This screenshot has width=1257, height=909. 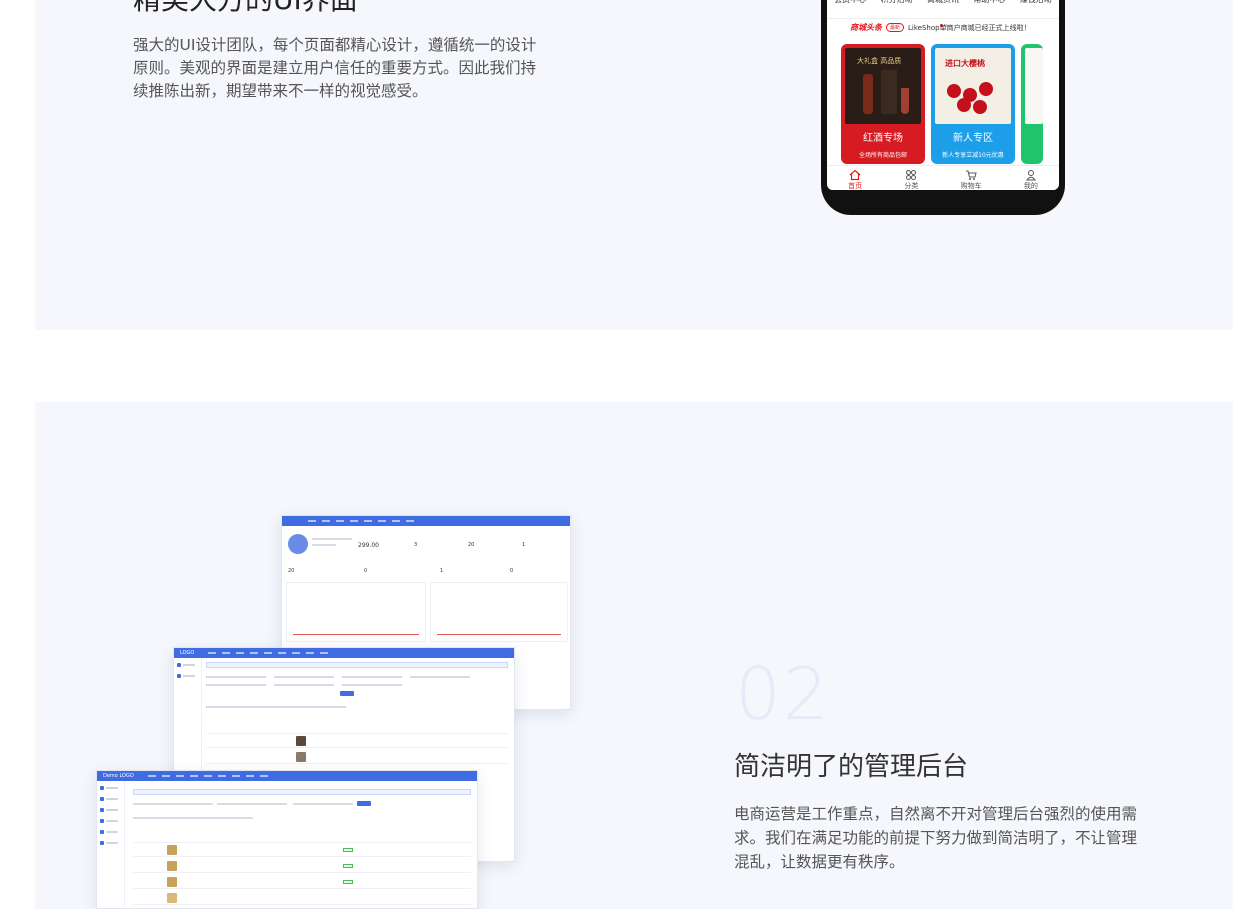 What do you see at coordinates (973, 86) in the screenshot?
I see `cherry-image: 进口大樱桃` at bounding box center [973, 86].